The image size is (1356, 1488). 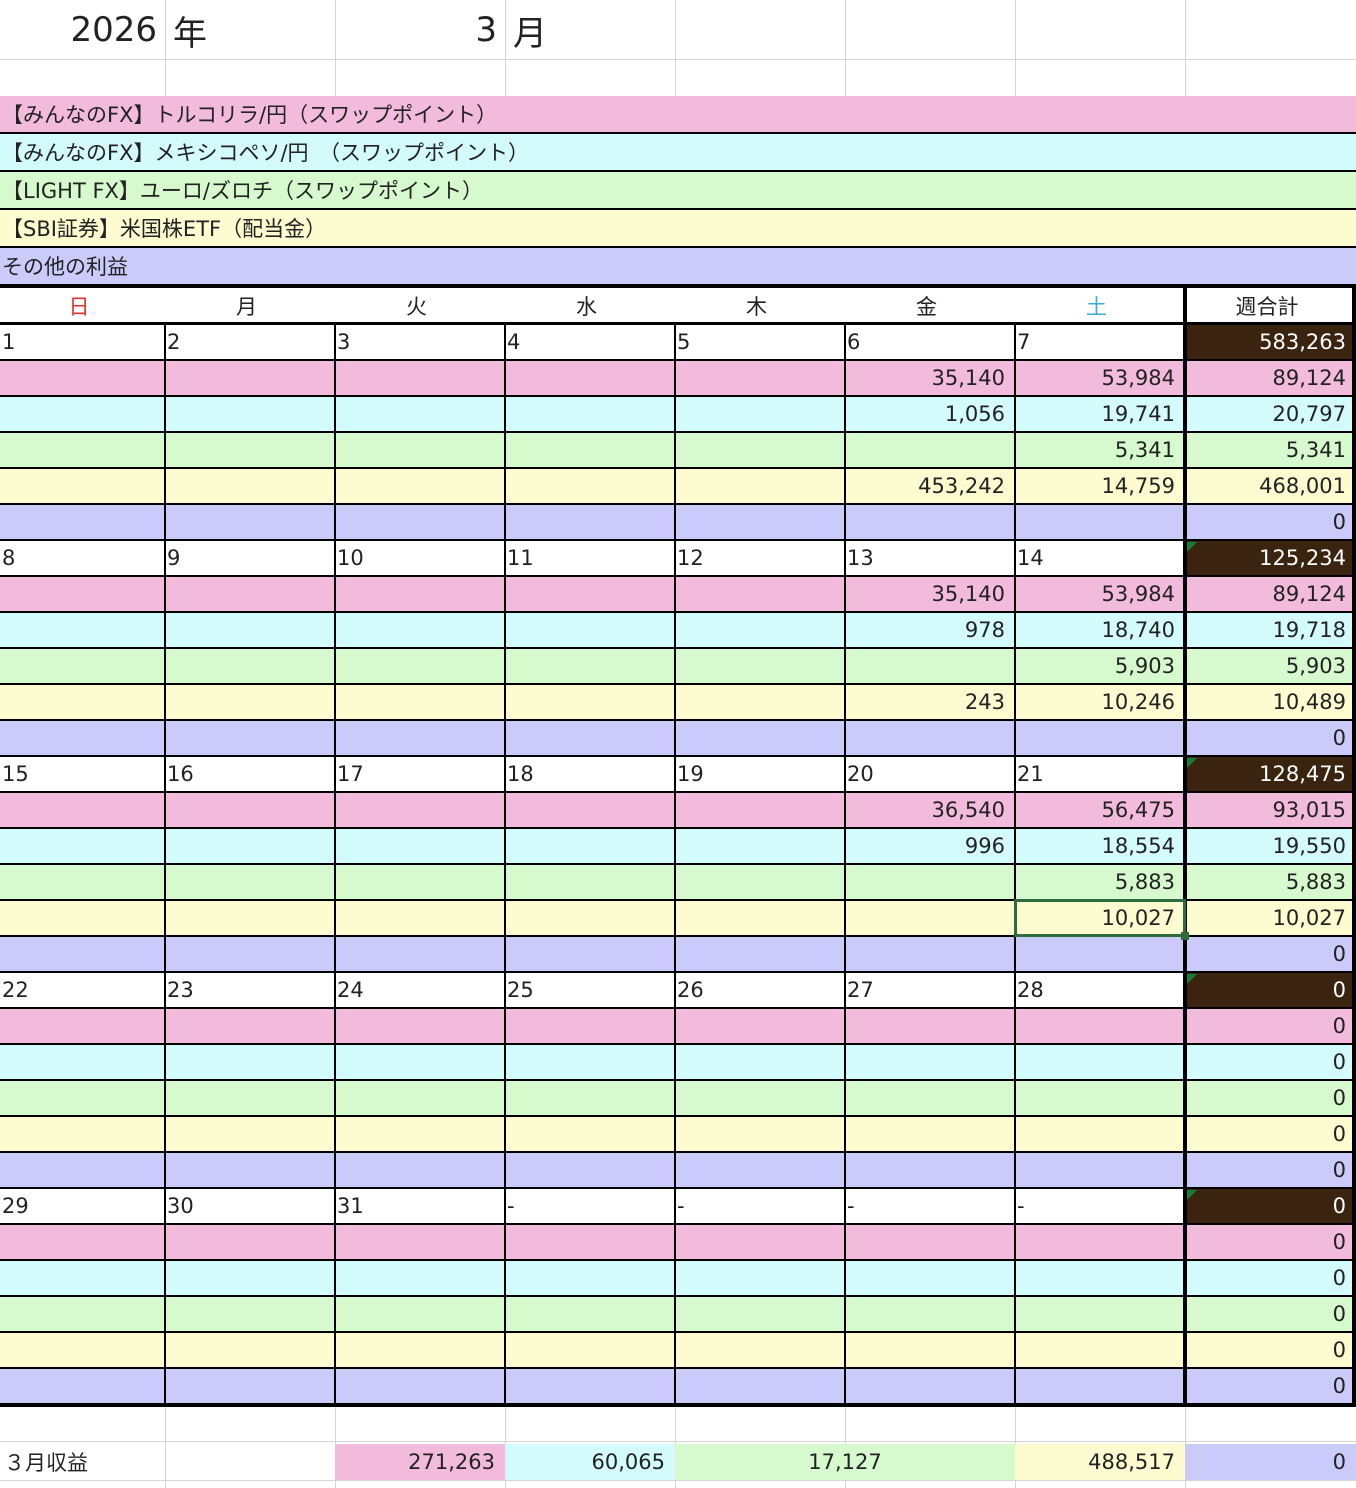 What do you see at coordinates (1100, 810) in the screenshot?
I see `amount-cell: 56,475` at bounding box center [1100, 810].